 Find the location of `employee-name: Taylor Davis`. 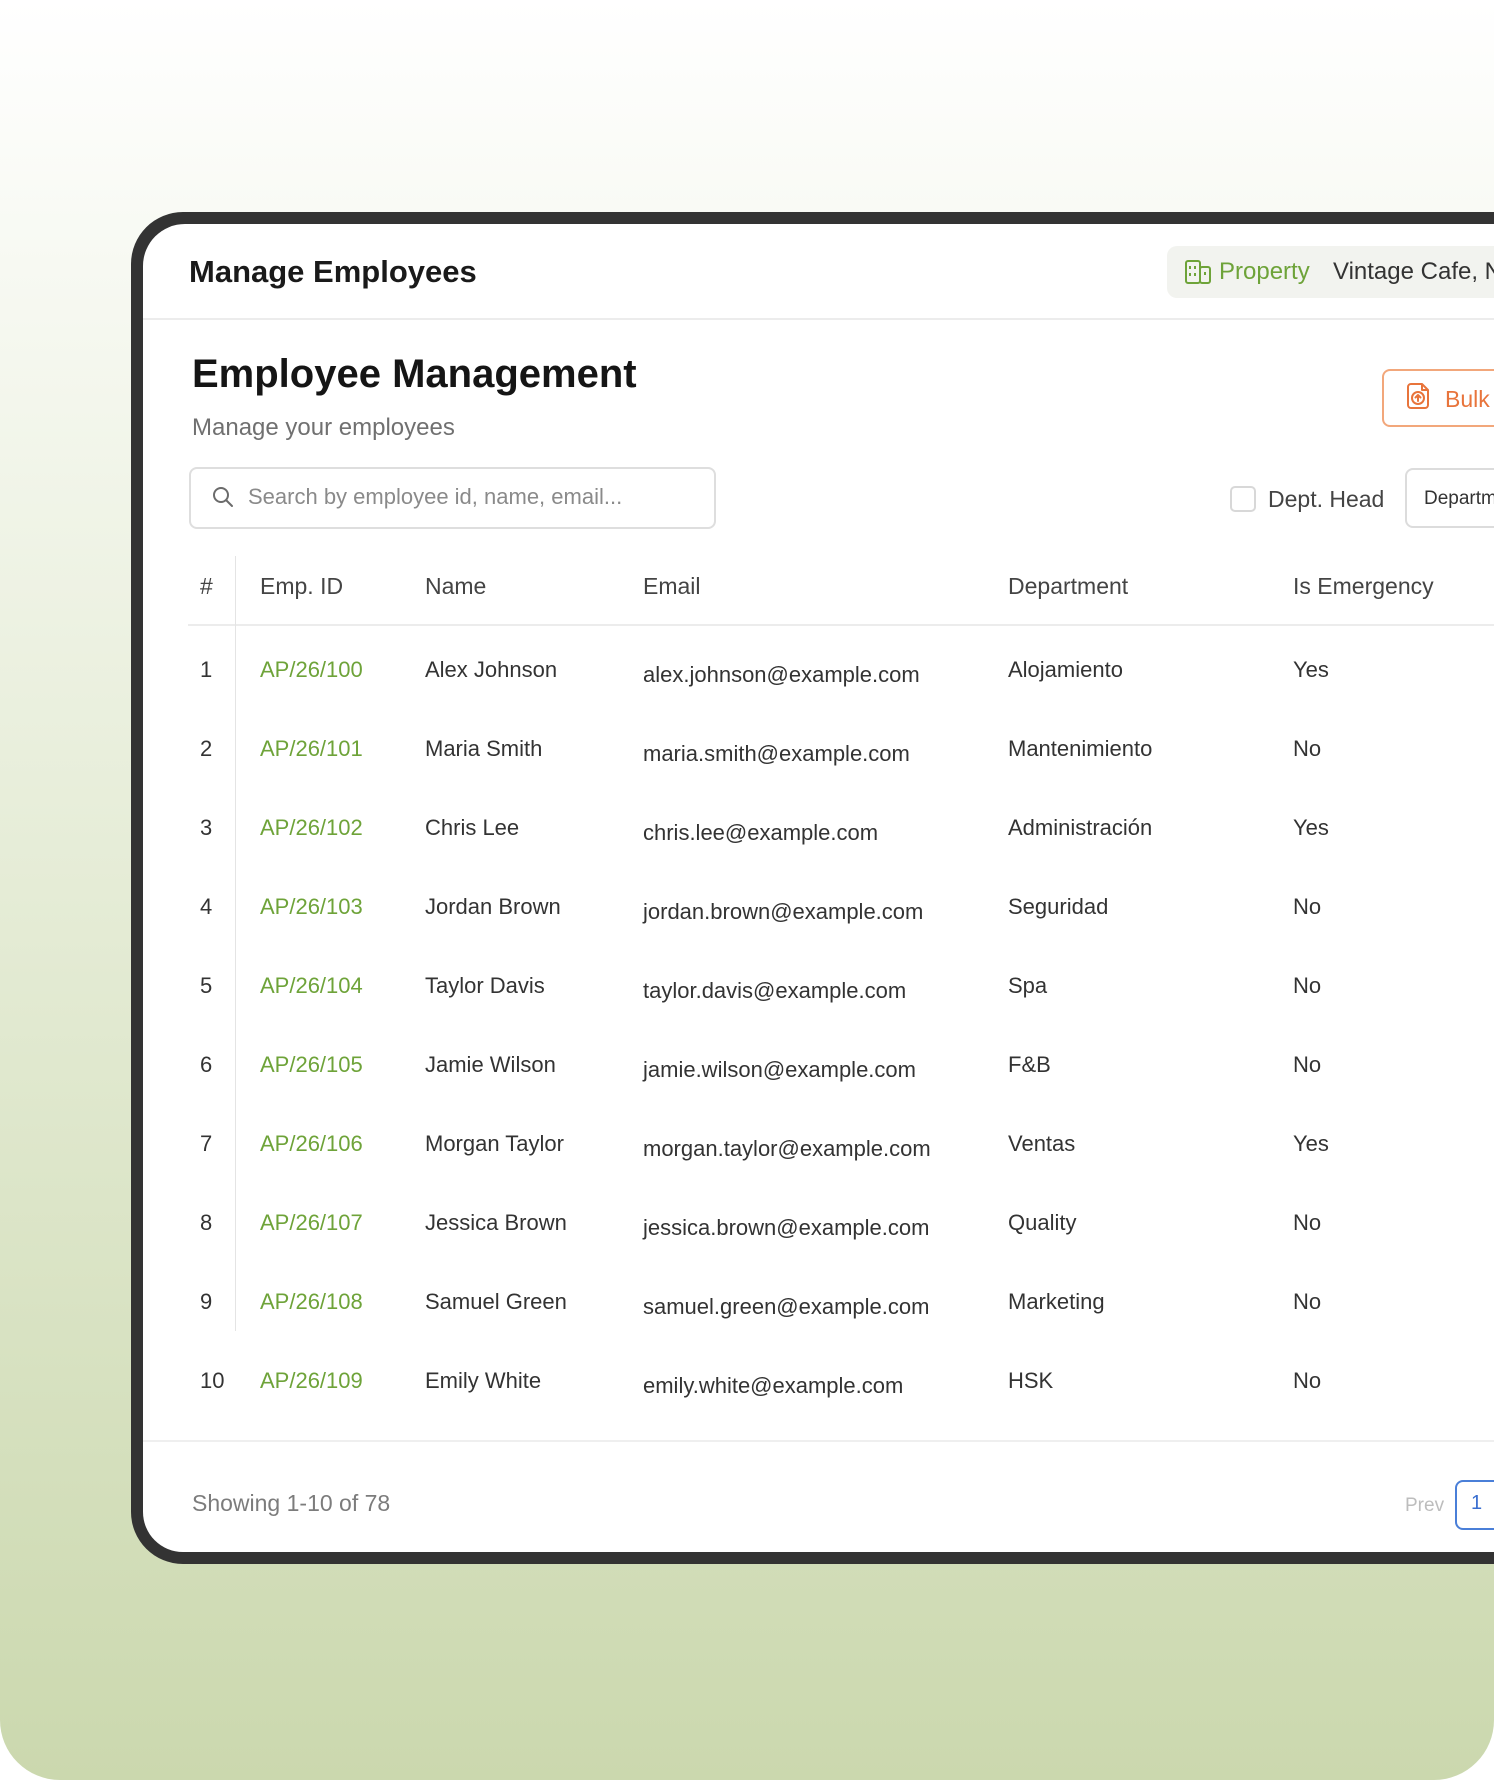

employee-name: Taylor Davis is located at coordinates (485, 985).